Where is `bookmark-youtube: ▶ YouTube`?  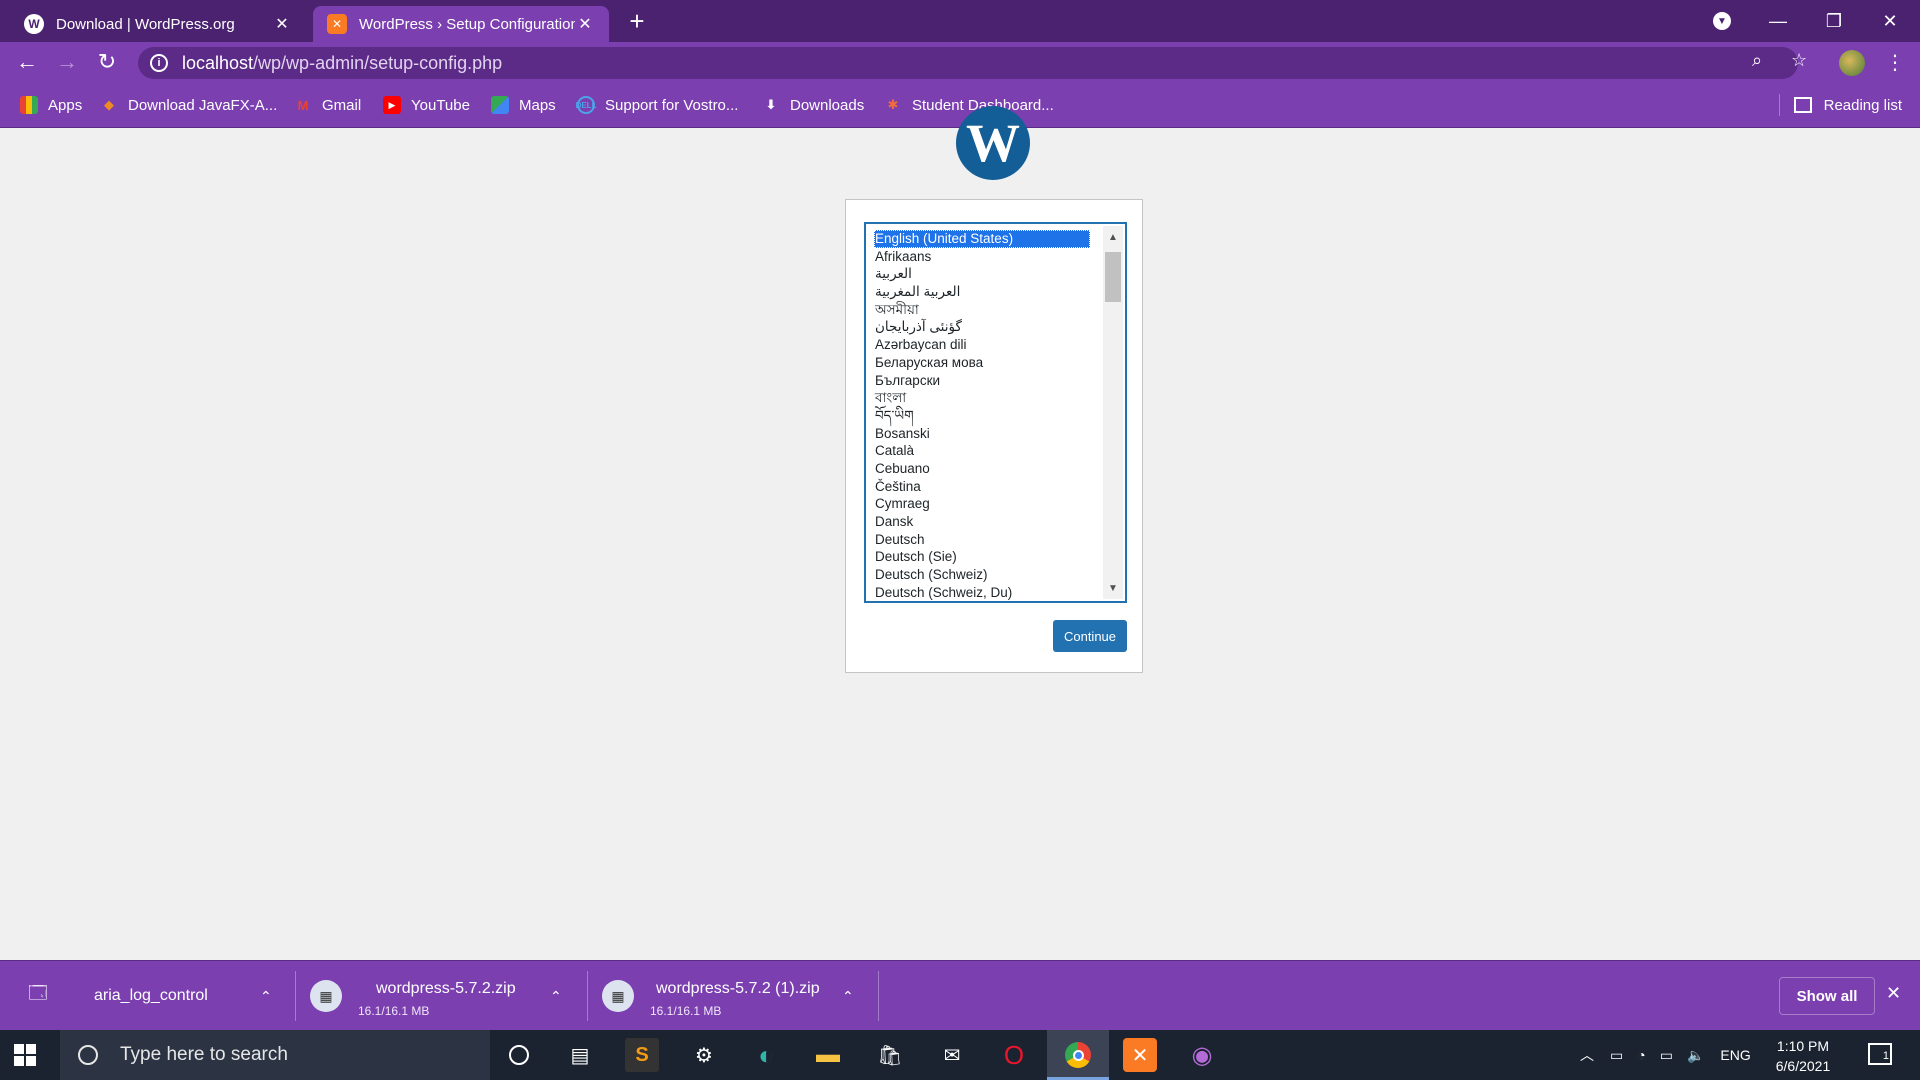
bookmark-youtube: ▶ YouTube is located at coordinates (426, 105).